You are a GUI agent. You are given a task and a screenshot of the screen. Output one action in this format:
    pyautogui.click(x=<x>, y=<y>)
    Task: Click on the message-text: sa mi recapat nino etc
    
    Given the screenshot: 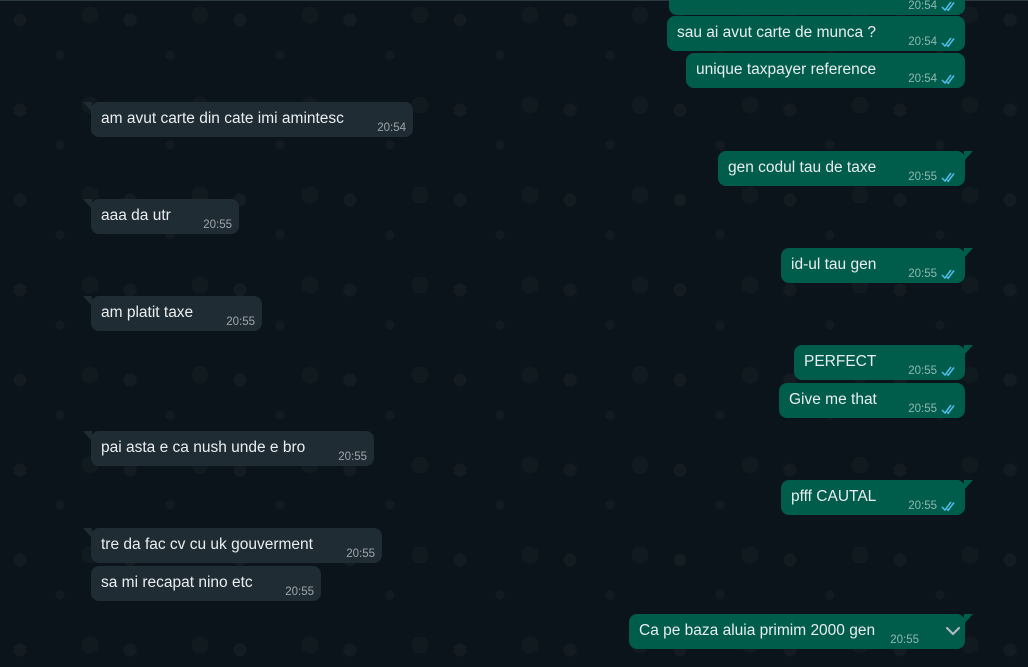 What is the action you would take?
    pyautogui.click(x=177, y=582)
    